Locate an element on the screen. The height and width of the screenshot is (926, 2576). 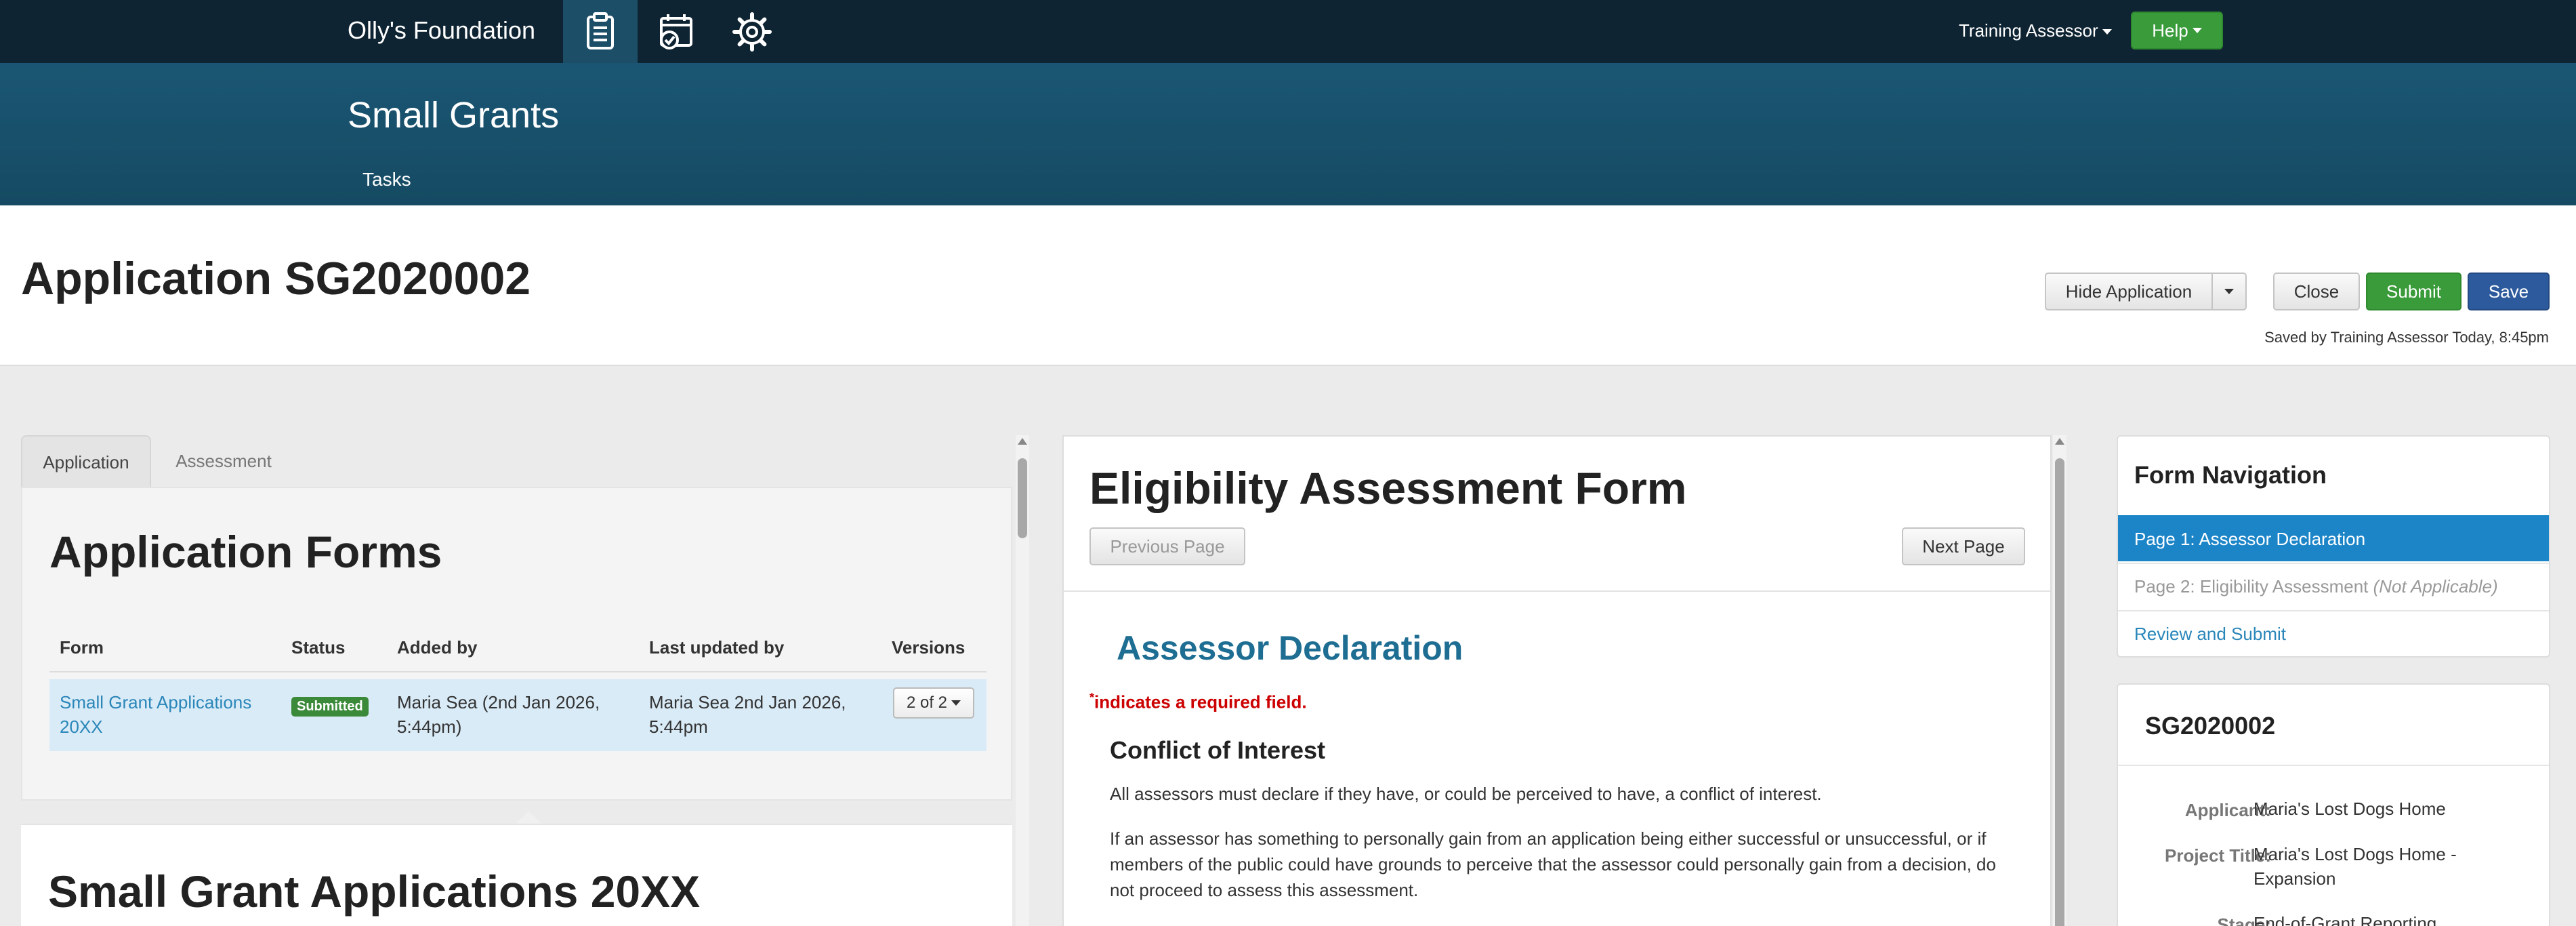
last-updated-by-cell: Maria Sea 2nd Jan 2026, 5:44pm is located at coordinates (747, 714).